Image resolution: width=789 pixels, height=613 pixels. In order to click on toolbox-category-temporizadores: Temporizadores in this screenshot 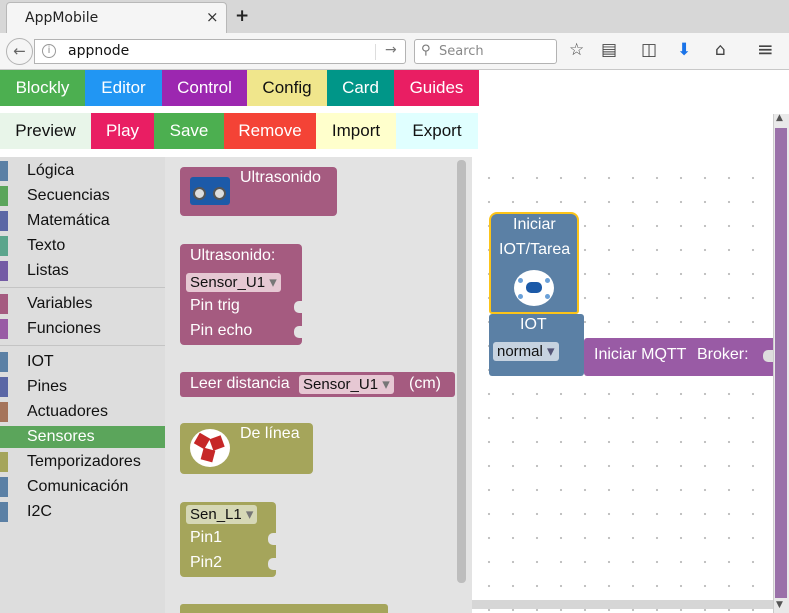, I will do `click(82, 462)`.